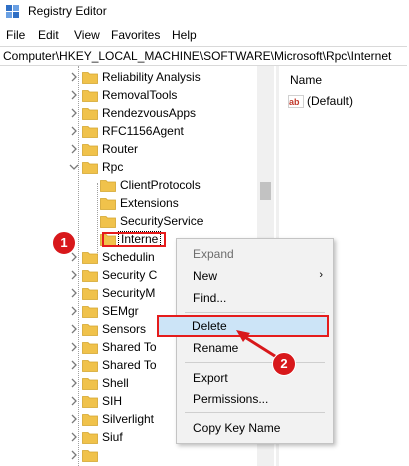  What do you see at coordinates (209, 326) in the screenshot?
I see `ctx-delete-label: Delete` at bounding box center [209, 326].